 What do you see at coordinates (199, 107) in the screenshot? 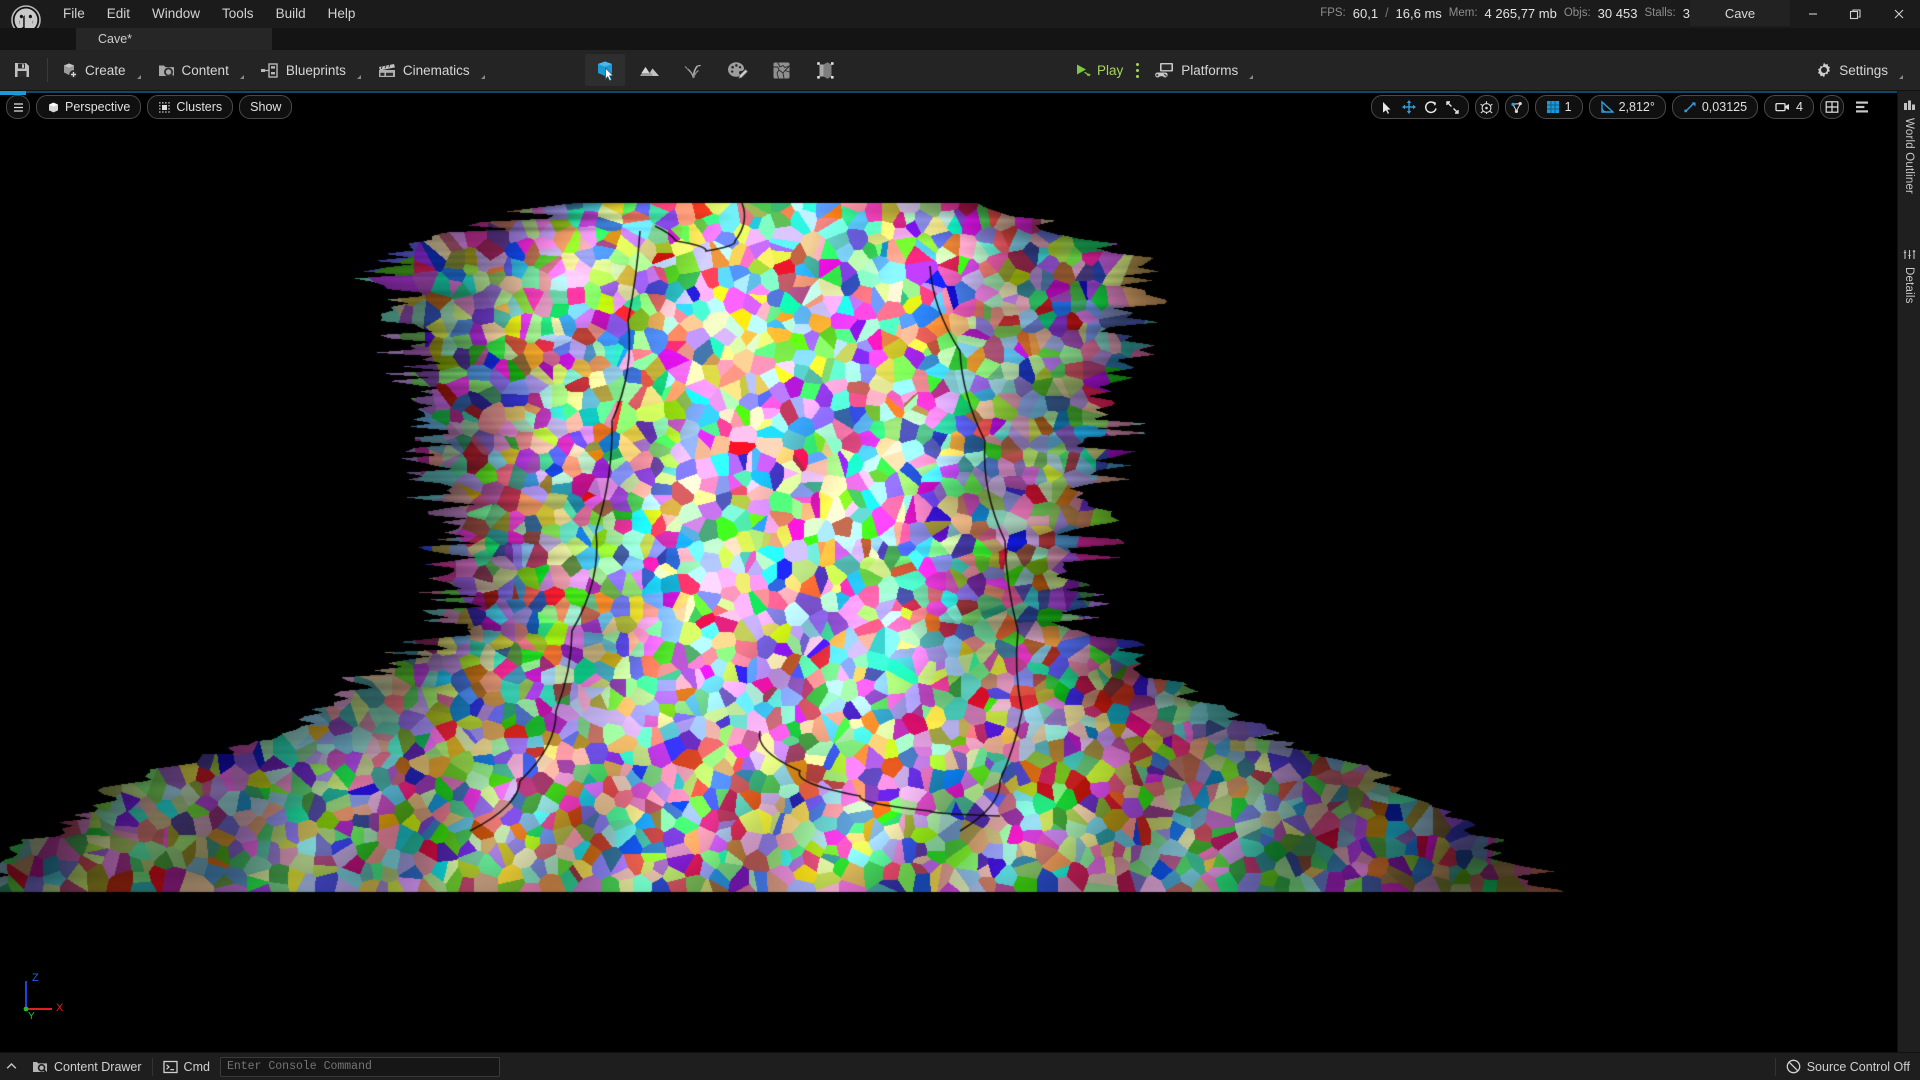
I see `viewmode-label: Clusters` at bounding box center [199, 107].